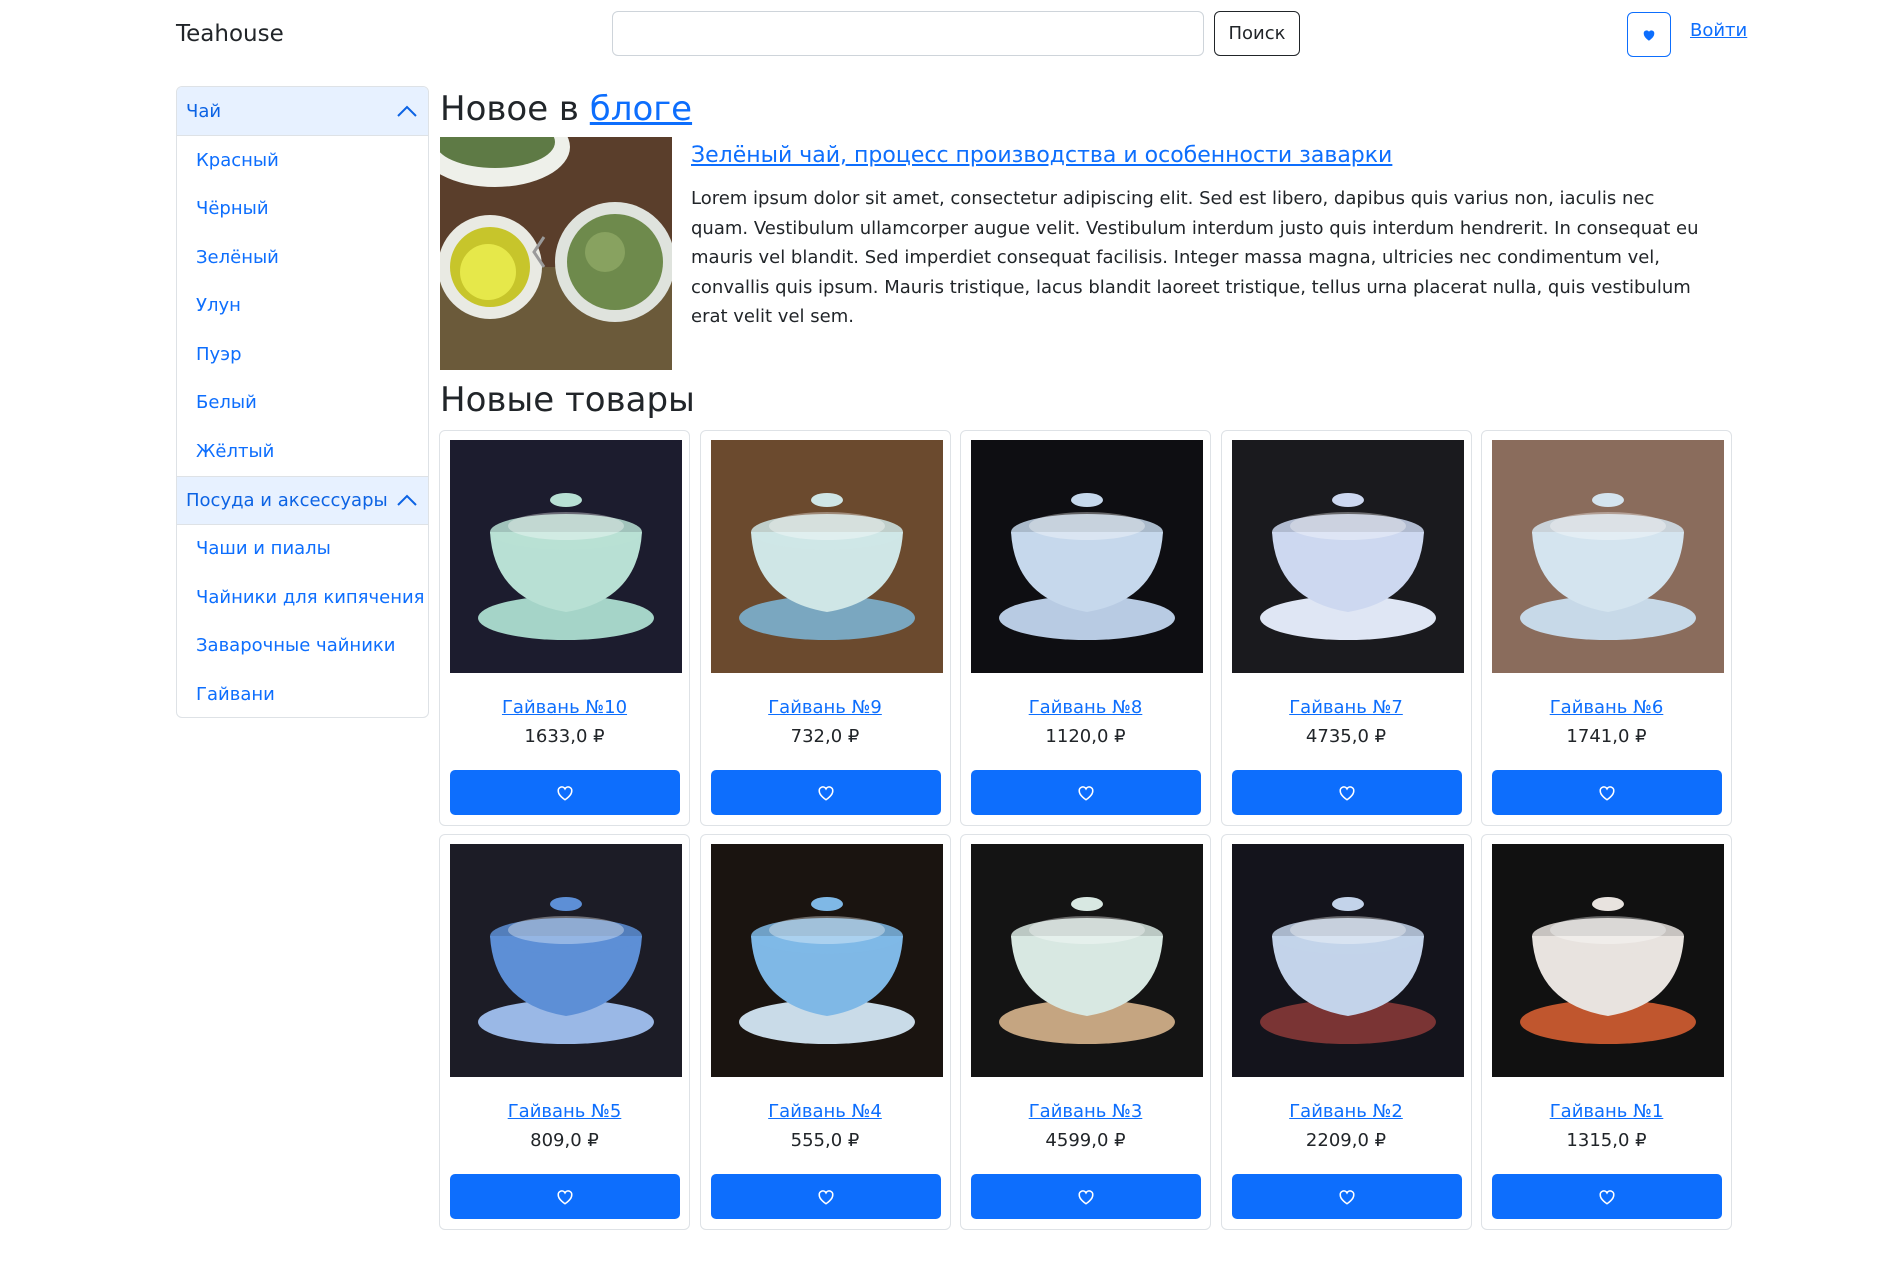  What do you see at coordinates (1085, 1111) in the screenshot?
I see `product-title: Гайвань №3` at bounding box center [1085, 1111].